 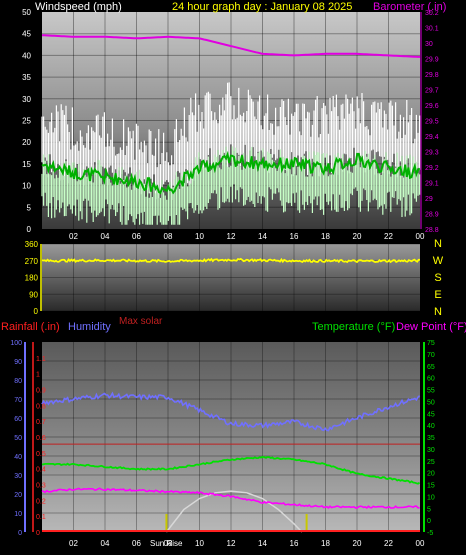 What do you see at coordinates (78, 7) in the screenshot?
I see `windspeed-axis-label: Windspeed (mph)` at bounding box center [78, 7].